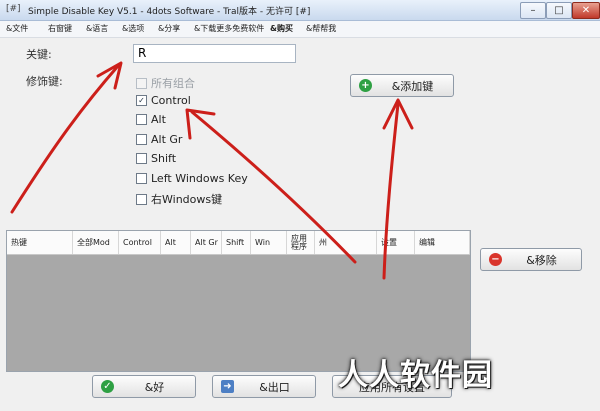 The image size is (600, 411). What do you see at coordinates (65, 139) in the screenshot?
I see `arrow-to-key-field` at bounding box center [65, 139].